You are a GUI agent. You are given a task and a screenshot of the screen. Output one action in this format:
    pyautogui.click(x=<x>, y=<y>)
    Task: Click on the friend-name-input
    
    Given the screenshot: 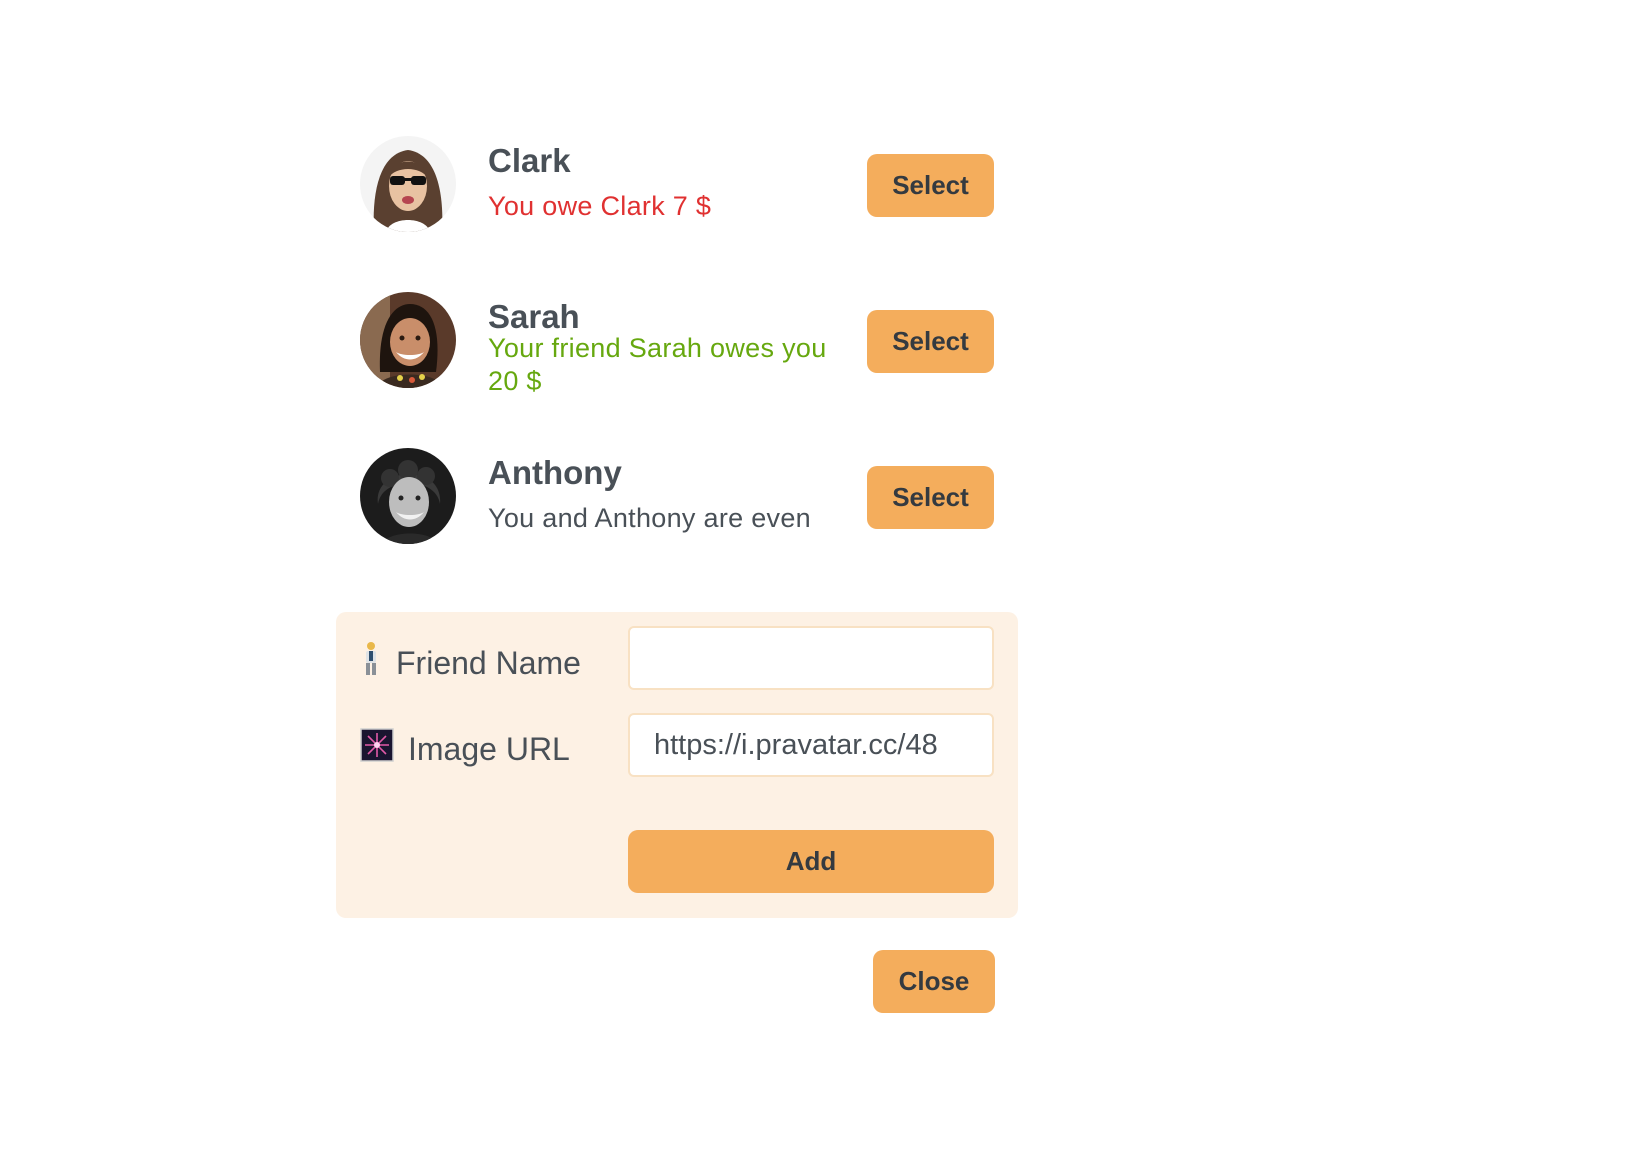 What is the action you would take?
    pyautogui.click(x=811, y=658)
    